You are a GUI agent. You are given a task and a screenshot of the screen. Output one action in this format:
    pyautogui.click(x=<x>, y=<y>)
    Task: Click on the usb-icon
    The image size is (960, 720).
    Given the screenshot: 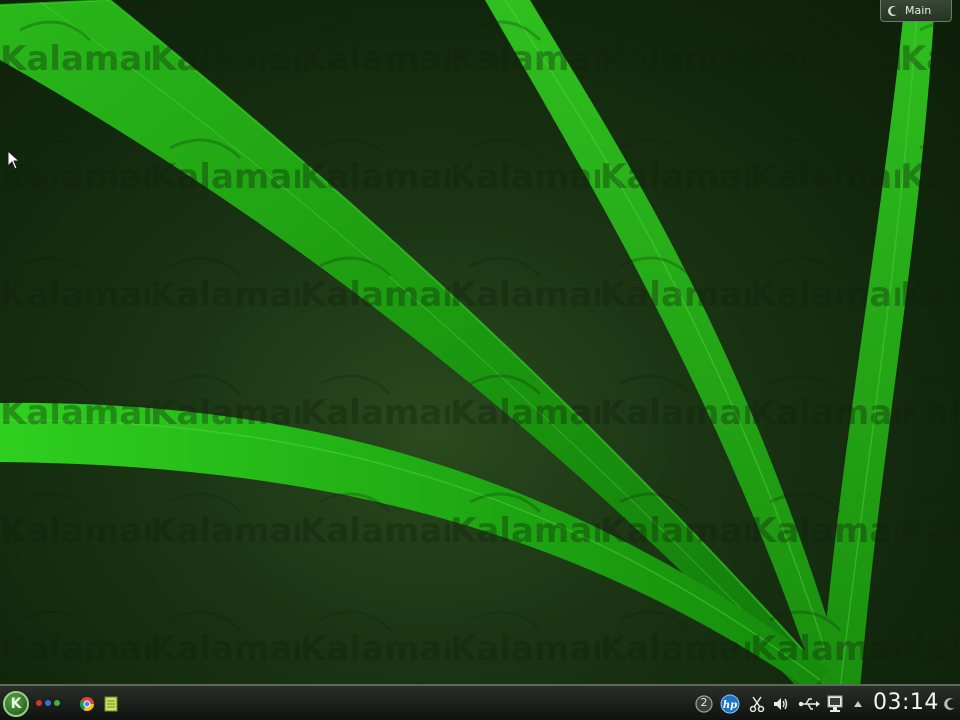 What is the action you would take?
    pyautogui.click(x=809, y=704)
    